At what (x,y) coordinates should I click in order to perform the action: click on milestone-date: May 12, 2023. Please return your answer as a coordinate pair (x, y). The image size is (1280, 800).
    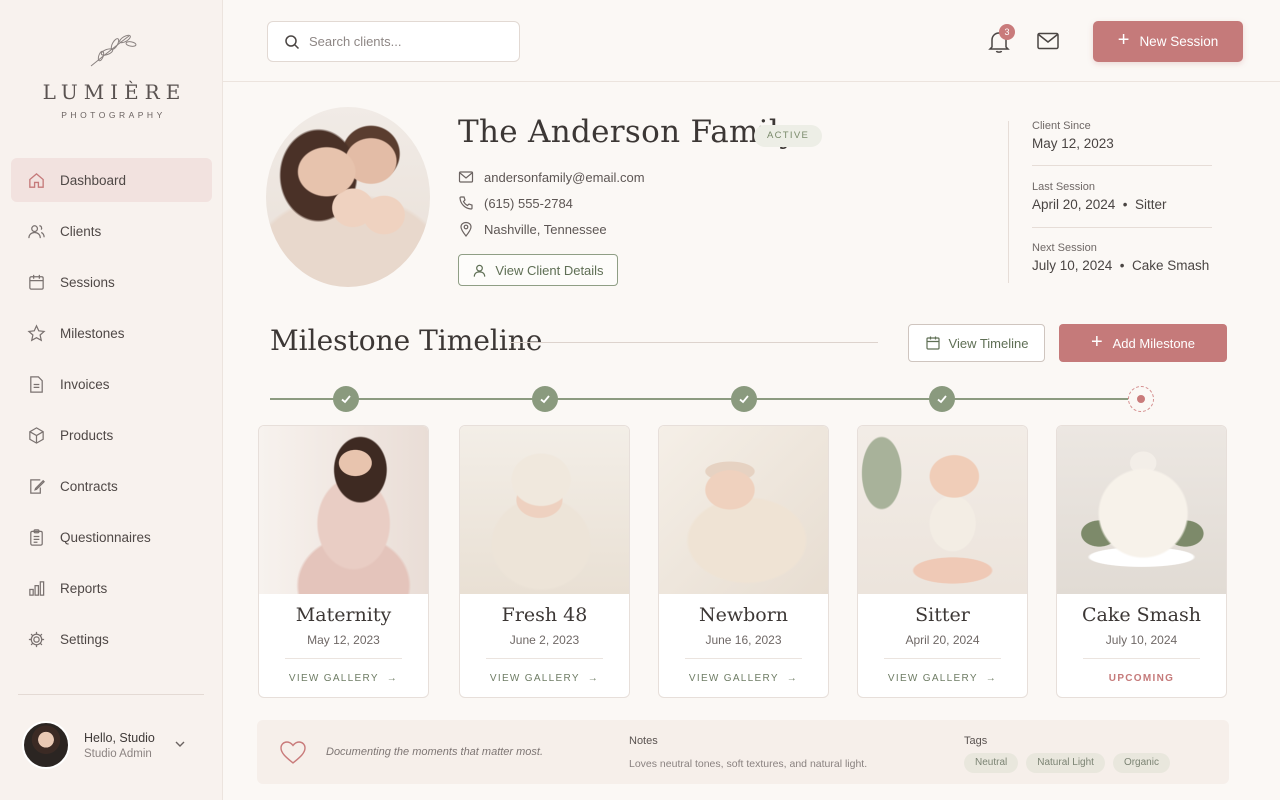
    Looking at the image, I should click on (343, 640).